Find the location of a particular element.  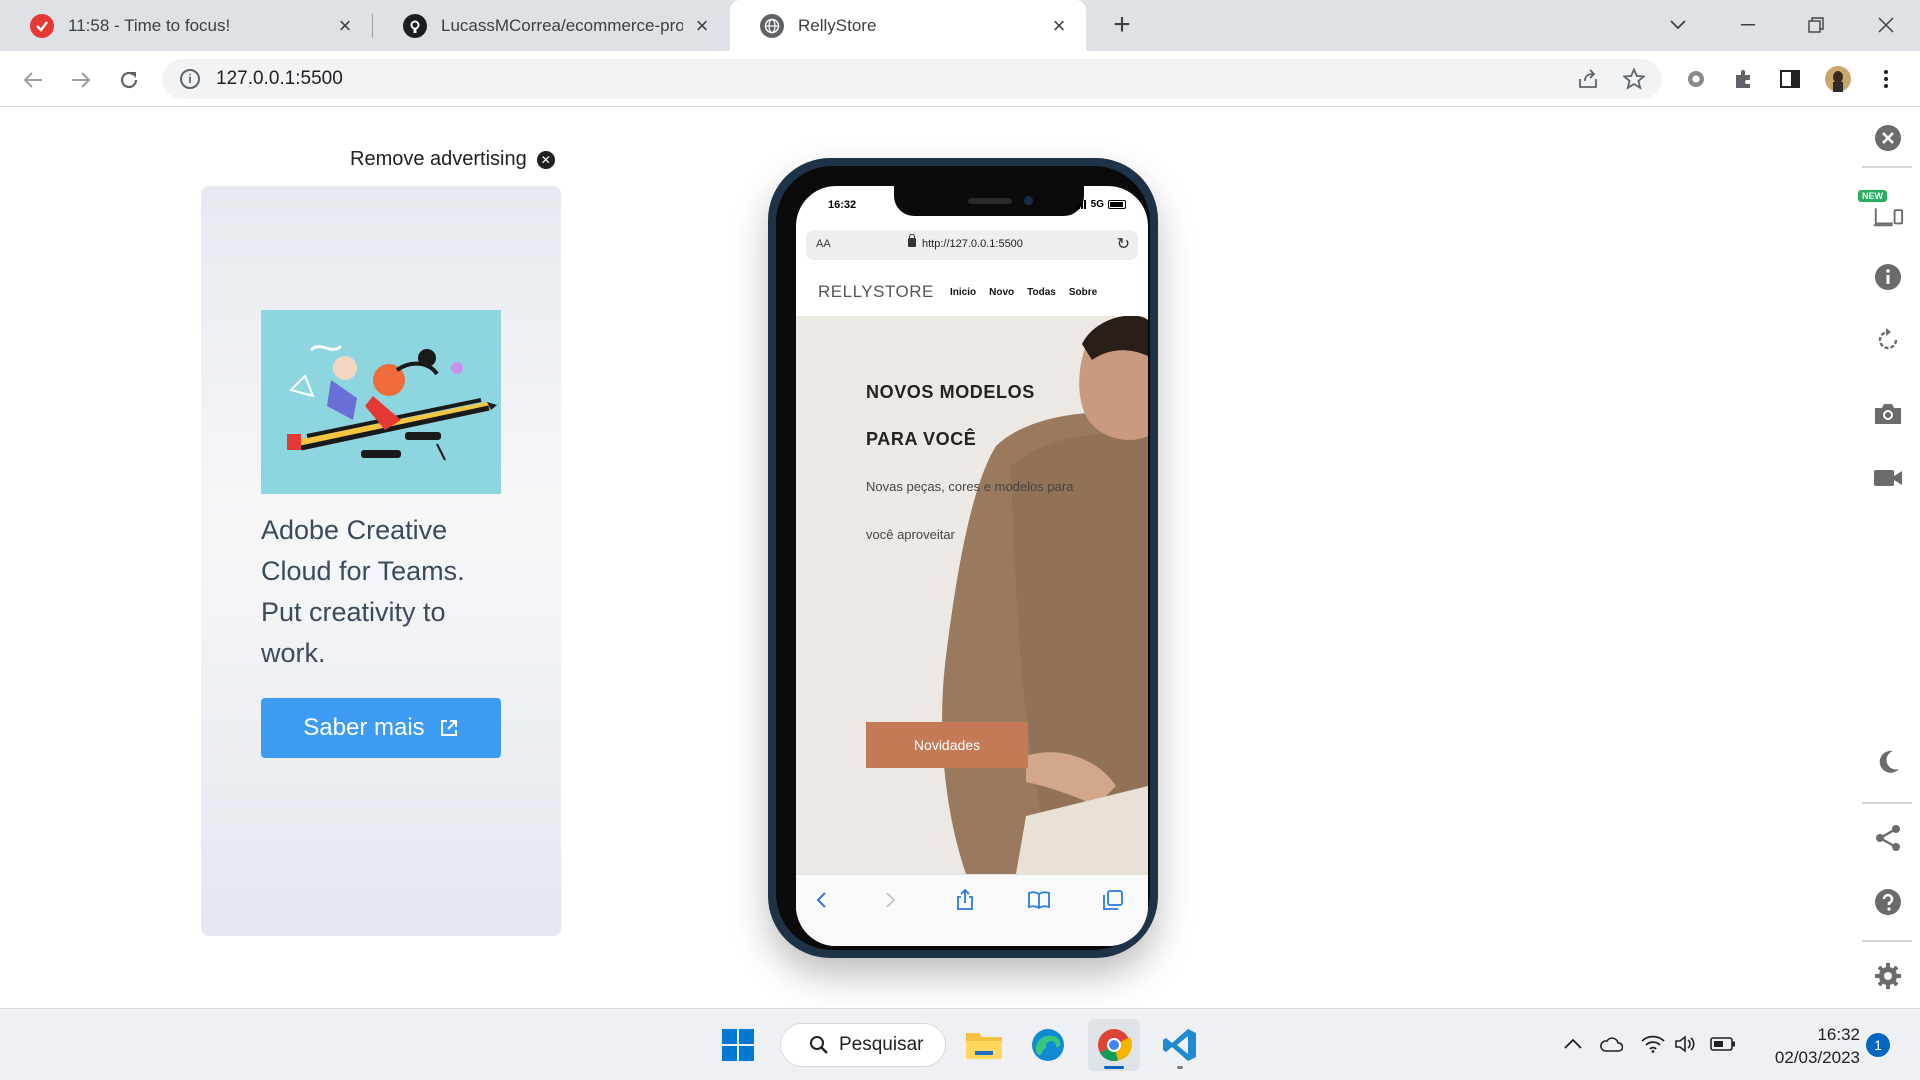

close-window-icon is located at coordinates (1886, 25).